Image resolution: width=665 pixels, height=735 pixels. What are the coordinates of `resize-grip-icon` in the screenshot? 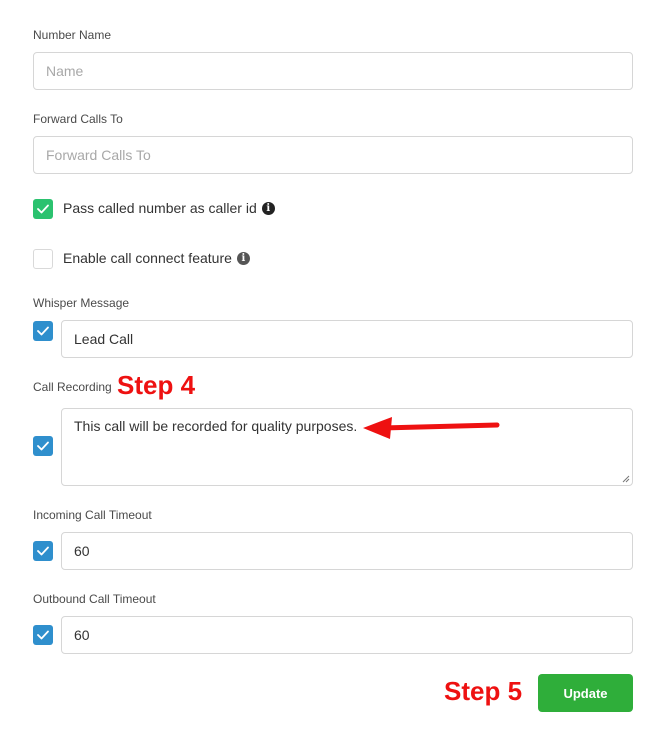 It's located at (625, 478).